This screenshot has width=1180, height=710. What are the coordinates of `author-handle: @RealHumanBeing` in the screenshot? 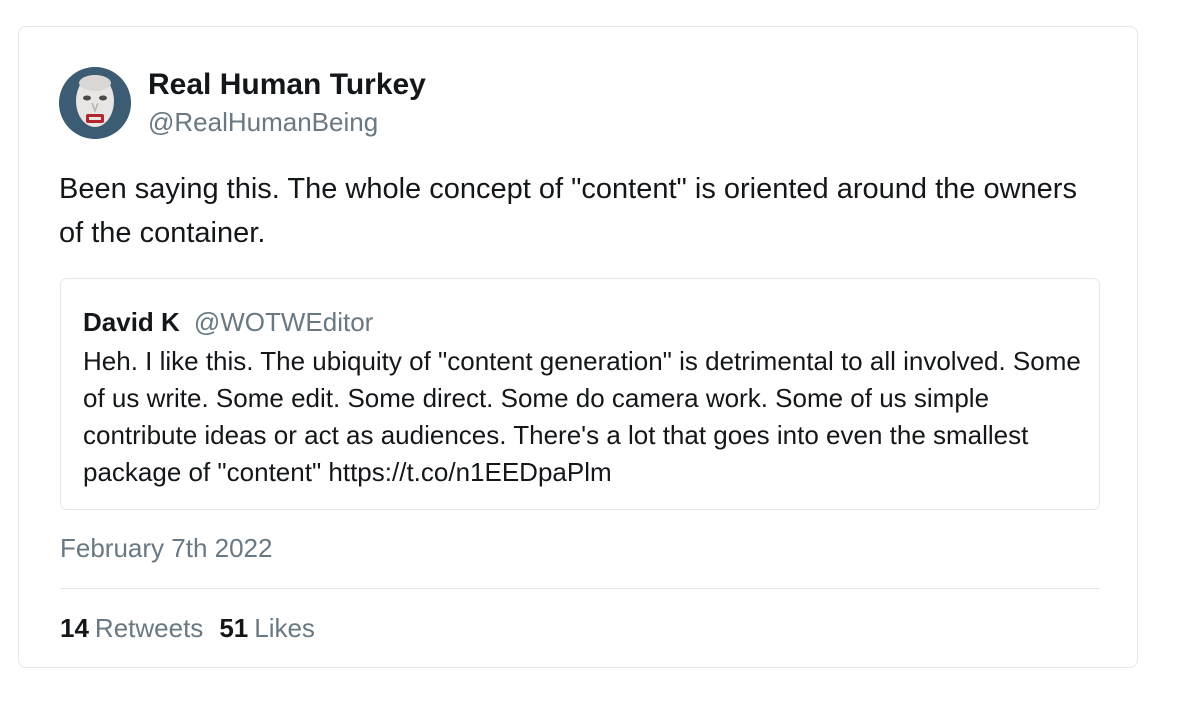 It's located at (263, 122).